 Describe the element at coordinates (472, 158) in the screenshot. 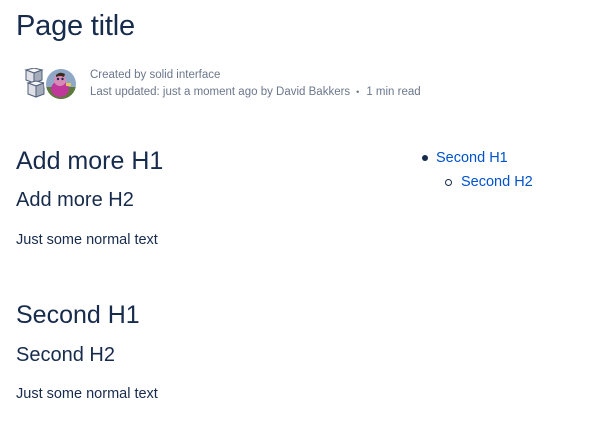

I see `toc-link-second-h1: Second H1` at that location.